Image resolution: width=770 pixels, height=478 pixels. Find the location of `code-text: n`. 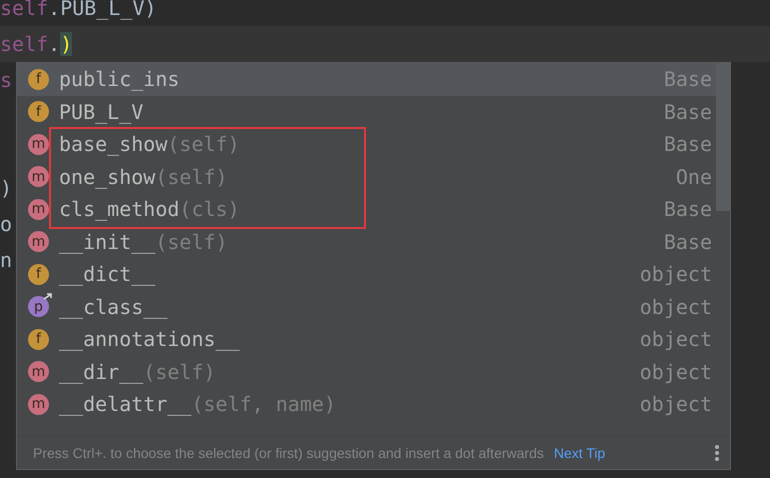

code-text: n is located at coordinates (6, 260).